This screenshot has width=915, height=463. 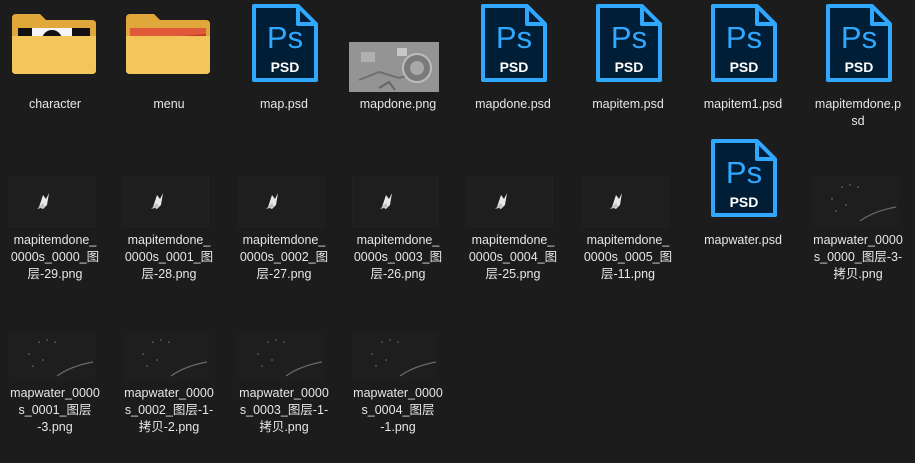 What do you see at coordinates (284, 104) in the screenshot?
I see `file-name-label: map.psd` at bounding box center [284, 104].